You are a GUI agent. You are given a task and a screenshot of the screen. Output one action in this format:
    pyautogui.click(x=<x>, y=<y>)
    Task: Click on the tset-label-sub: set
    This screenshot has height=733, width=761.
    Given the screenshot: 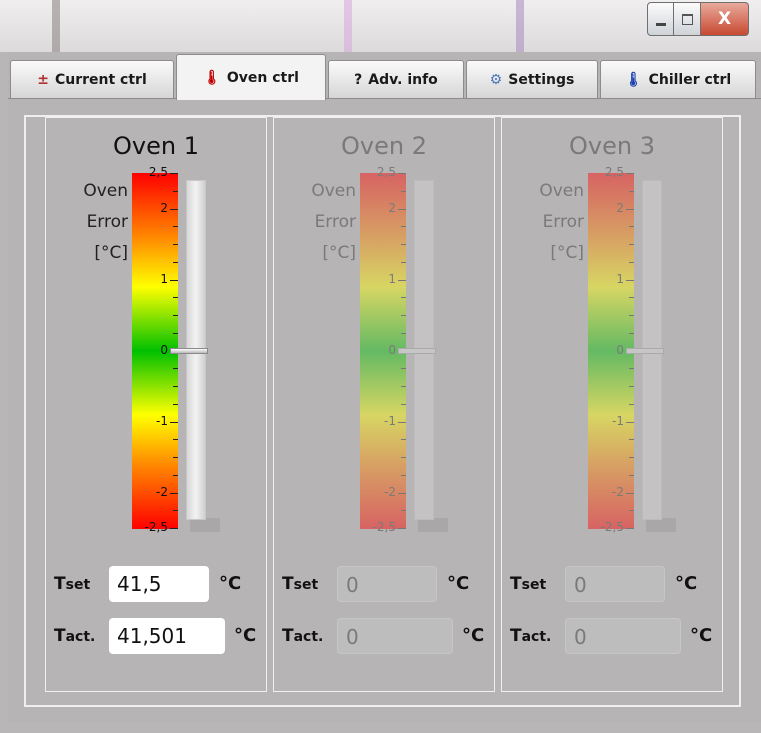 What is the action you would take?
    pyautogui.click(x=306, y=585)
    